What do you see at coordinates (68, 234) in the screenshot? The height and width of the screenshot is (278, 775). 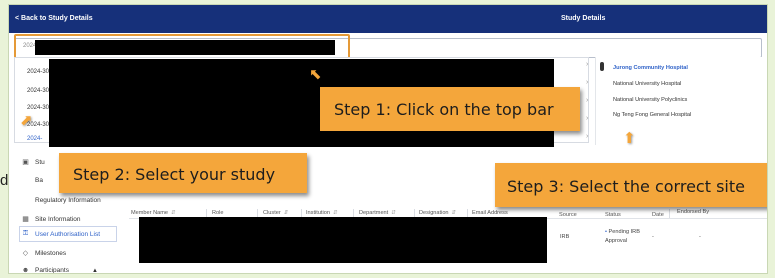 I see `sidebar-item-label: User Authorisation List` at bounding box center [68, 234].